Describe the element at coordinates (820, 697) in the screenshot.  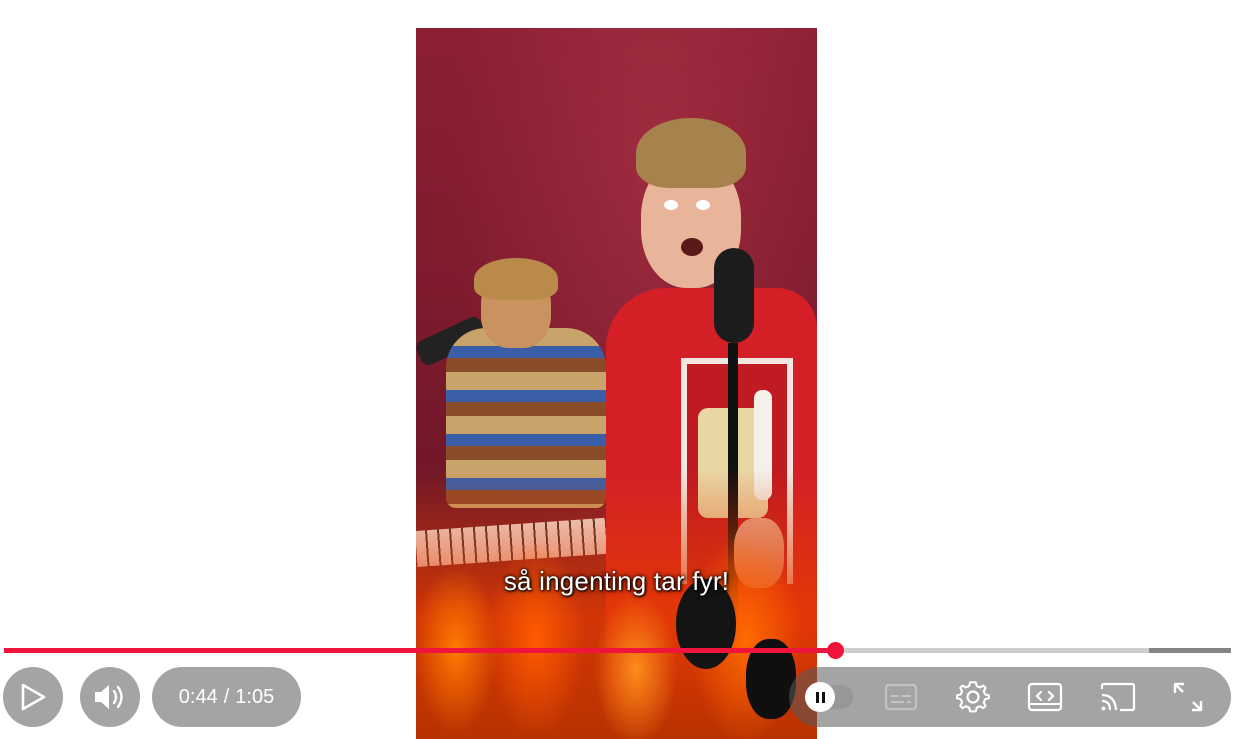
I see `pause-icon` at that location.